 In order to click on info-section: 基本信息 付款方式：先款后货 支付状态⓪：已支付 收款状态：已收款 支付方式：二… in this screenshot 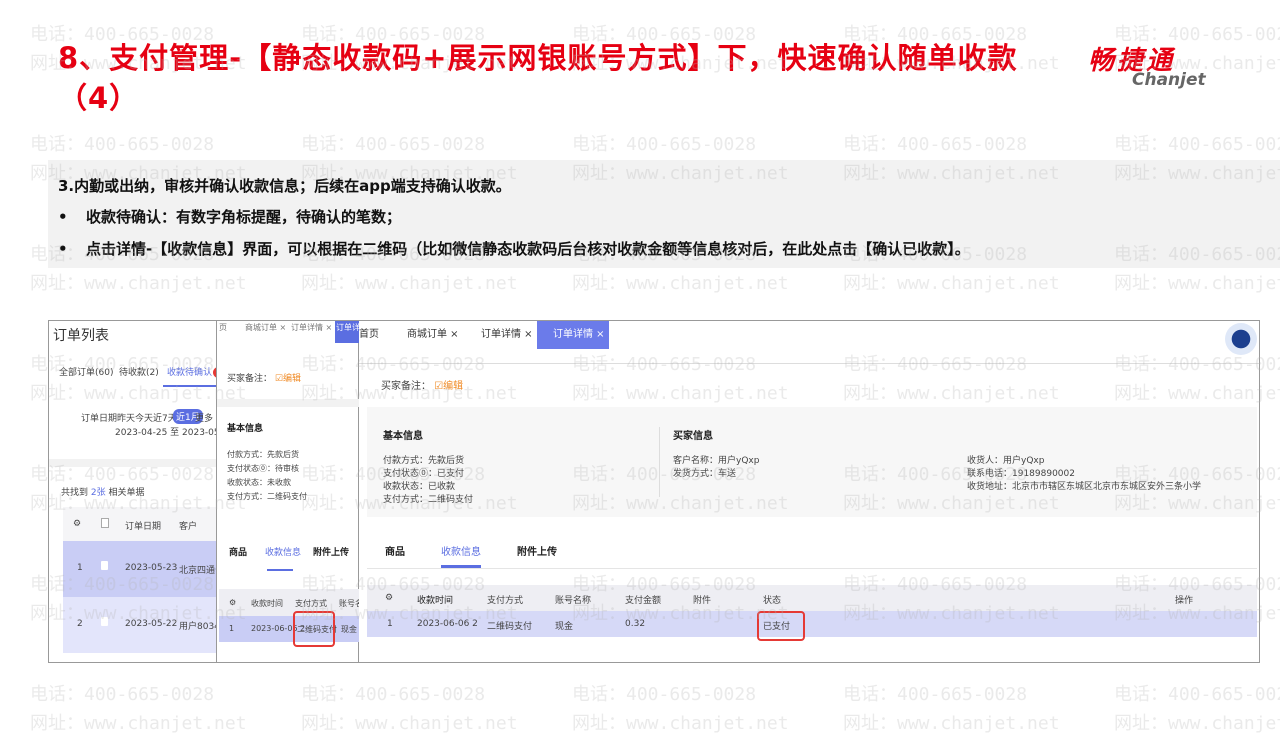, I will do `click(812, 462)`.